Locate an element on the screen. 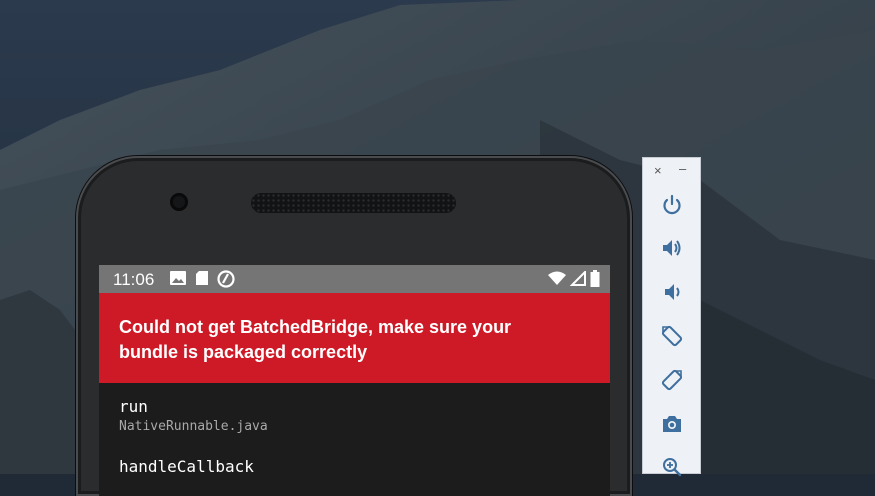  power-icon is located at coordinates (672, 204).